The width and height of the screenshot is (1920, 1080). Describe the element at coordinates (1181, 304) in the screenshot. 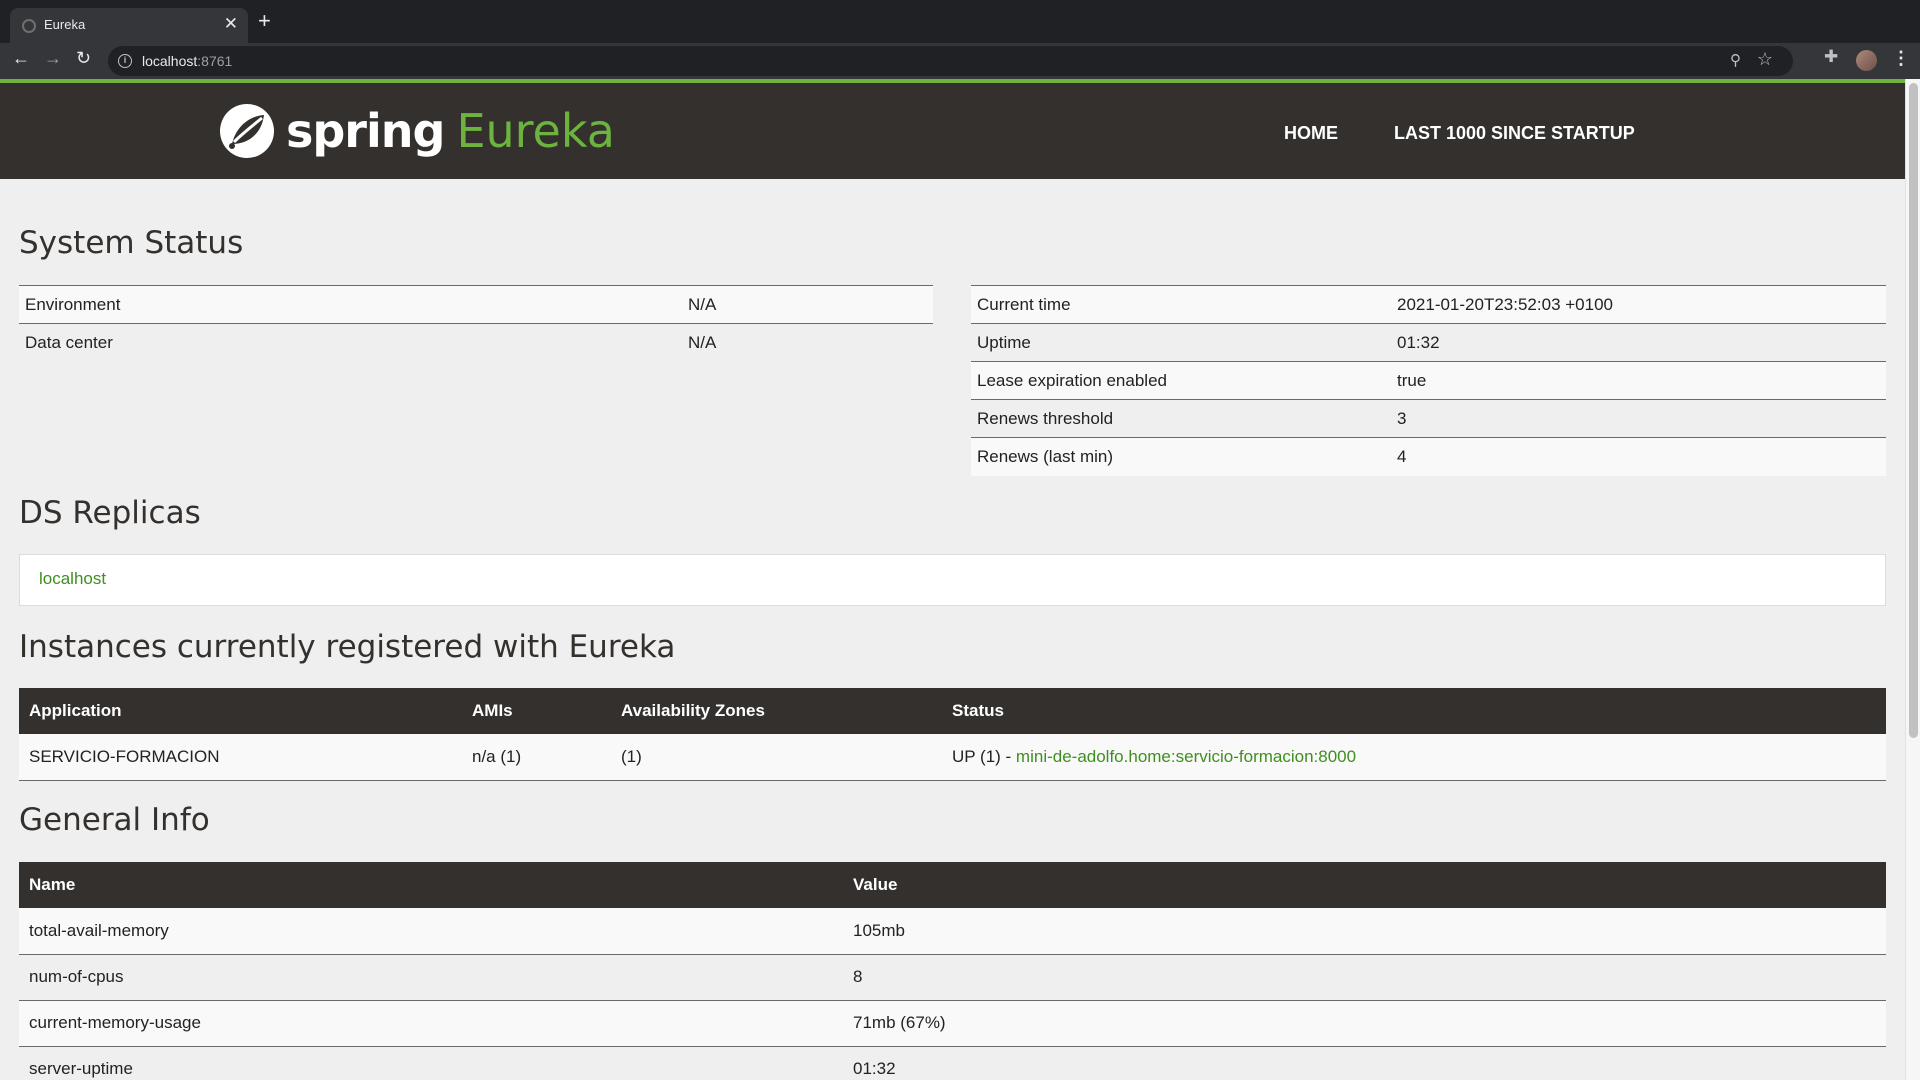

I see `status-label: Current time` at that location.